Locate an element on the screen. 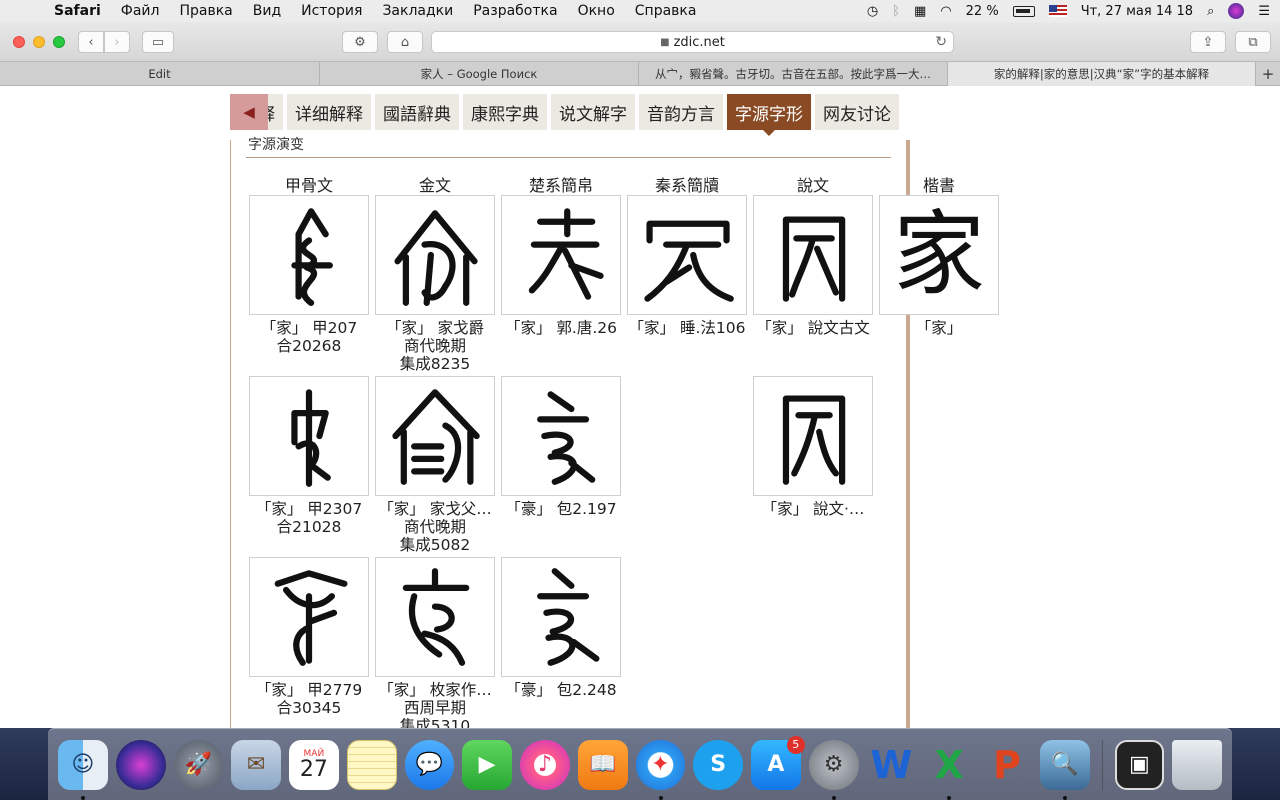 Image resolution: width=1280 pixels, height=800 pixels. column-header: 楚系簡帛 is located at coordinates (560, 185).